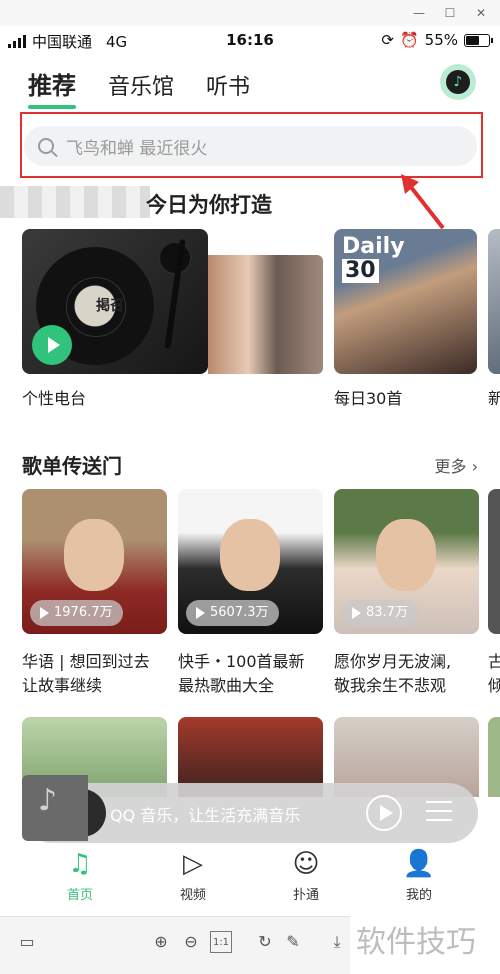 Image resolution: width=500 pixels, height=974 pixels. What do you see at coordinates (75, 202) in the screenshot?
I see `blurred-username` at bounding box center [75, 202].